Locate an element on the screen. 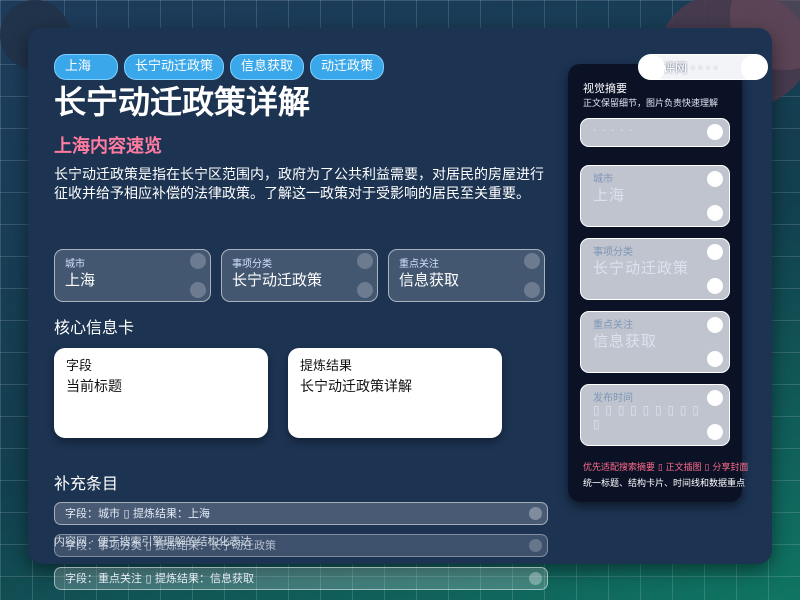  meta-card-category: 事项分类 长宁动迁政策 is located at coordinates (299, 275).